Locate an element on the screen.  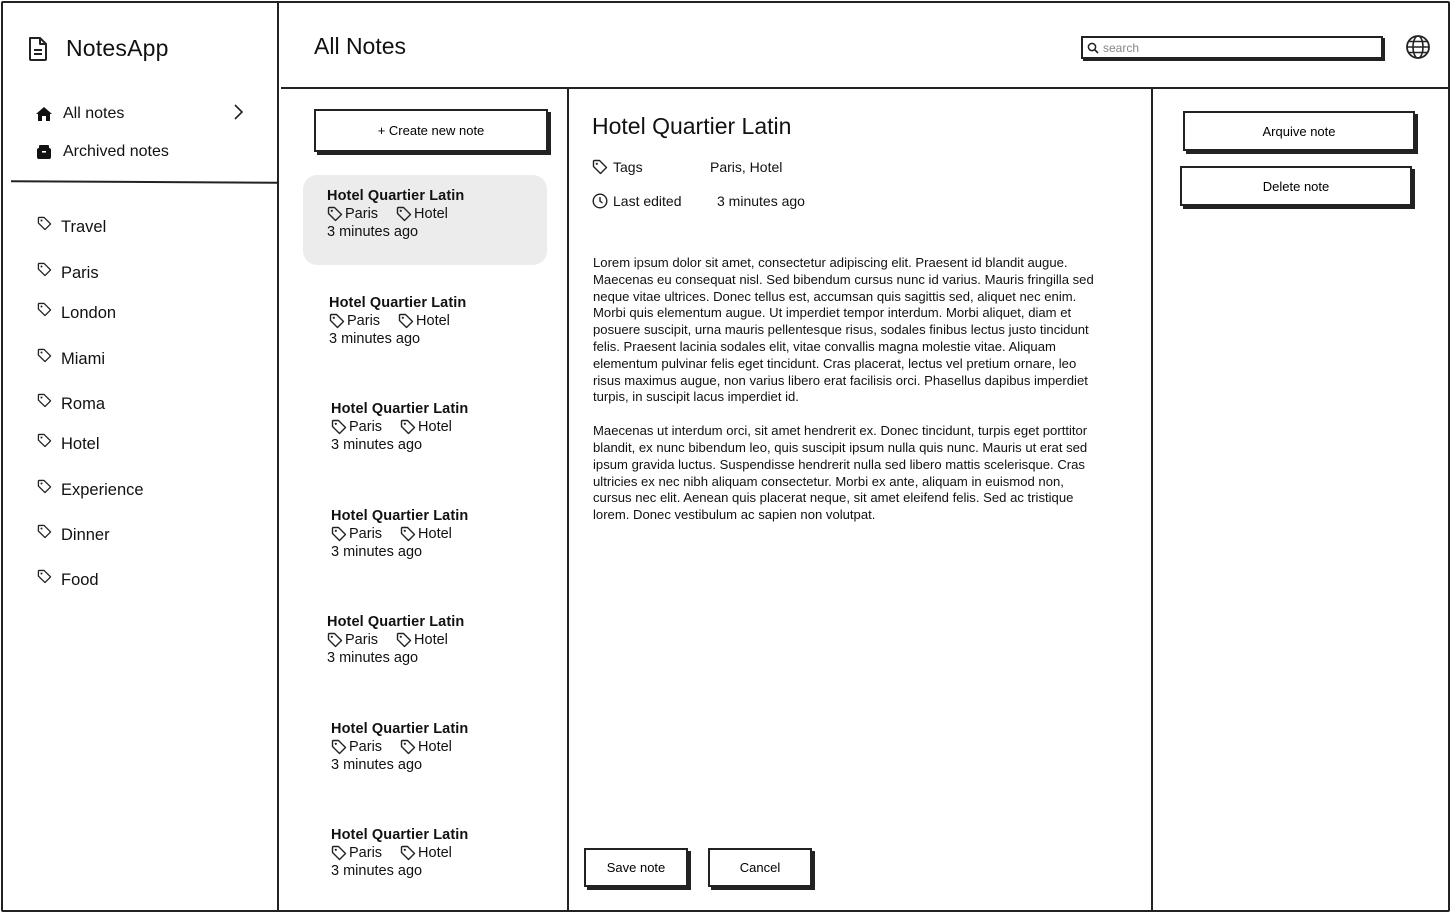
chevron-right-icon is located at coordinates (239, 112).